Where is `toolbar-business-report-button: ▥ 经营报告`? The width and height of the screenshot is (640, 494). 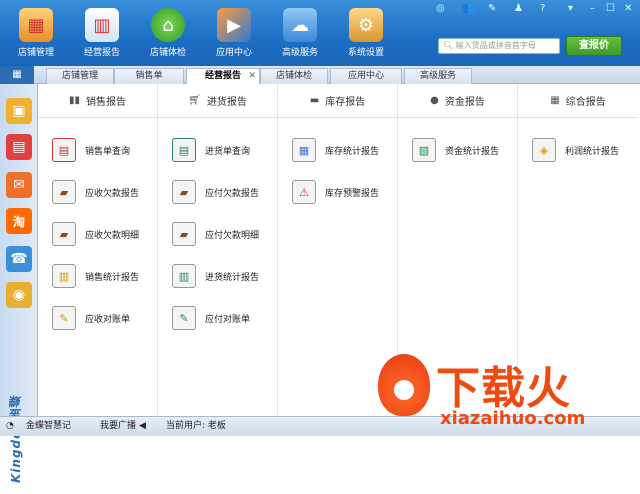 toolbar-business-report-button: ▥ 经营报告 is located at coordinates (102, 35).